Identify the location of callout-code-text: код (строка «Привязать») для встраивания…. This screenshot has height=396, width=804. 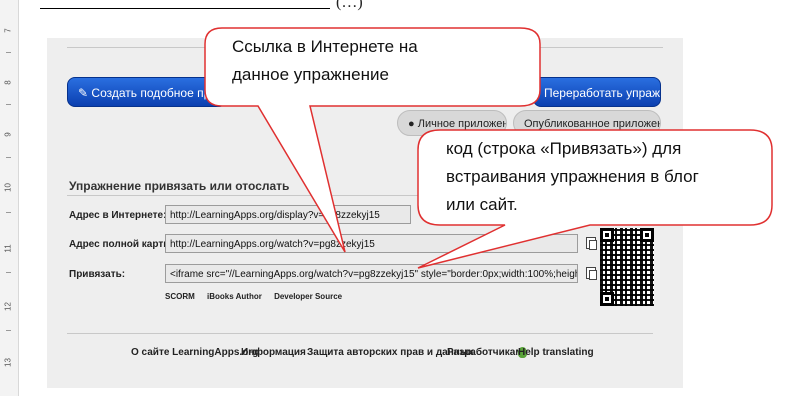
(572, 177).